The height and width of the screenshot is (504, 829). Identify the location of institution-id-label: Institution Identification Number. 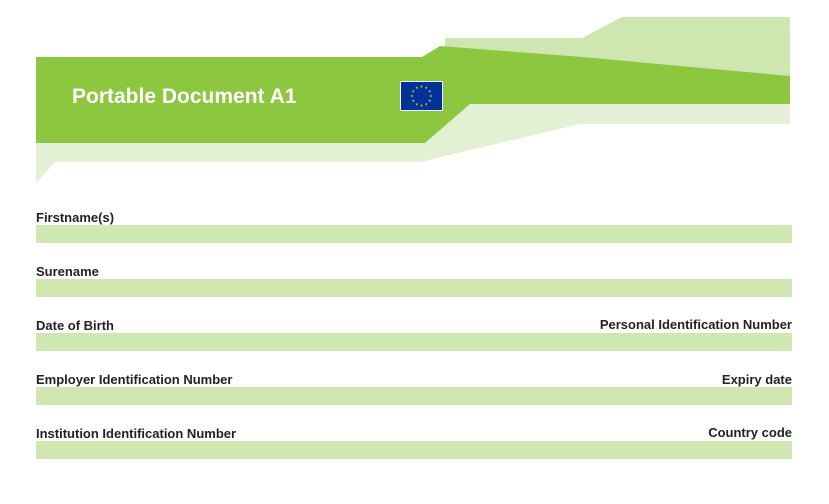
(136, 433).